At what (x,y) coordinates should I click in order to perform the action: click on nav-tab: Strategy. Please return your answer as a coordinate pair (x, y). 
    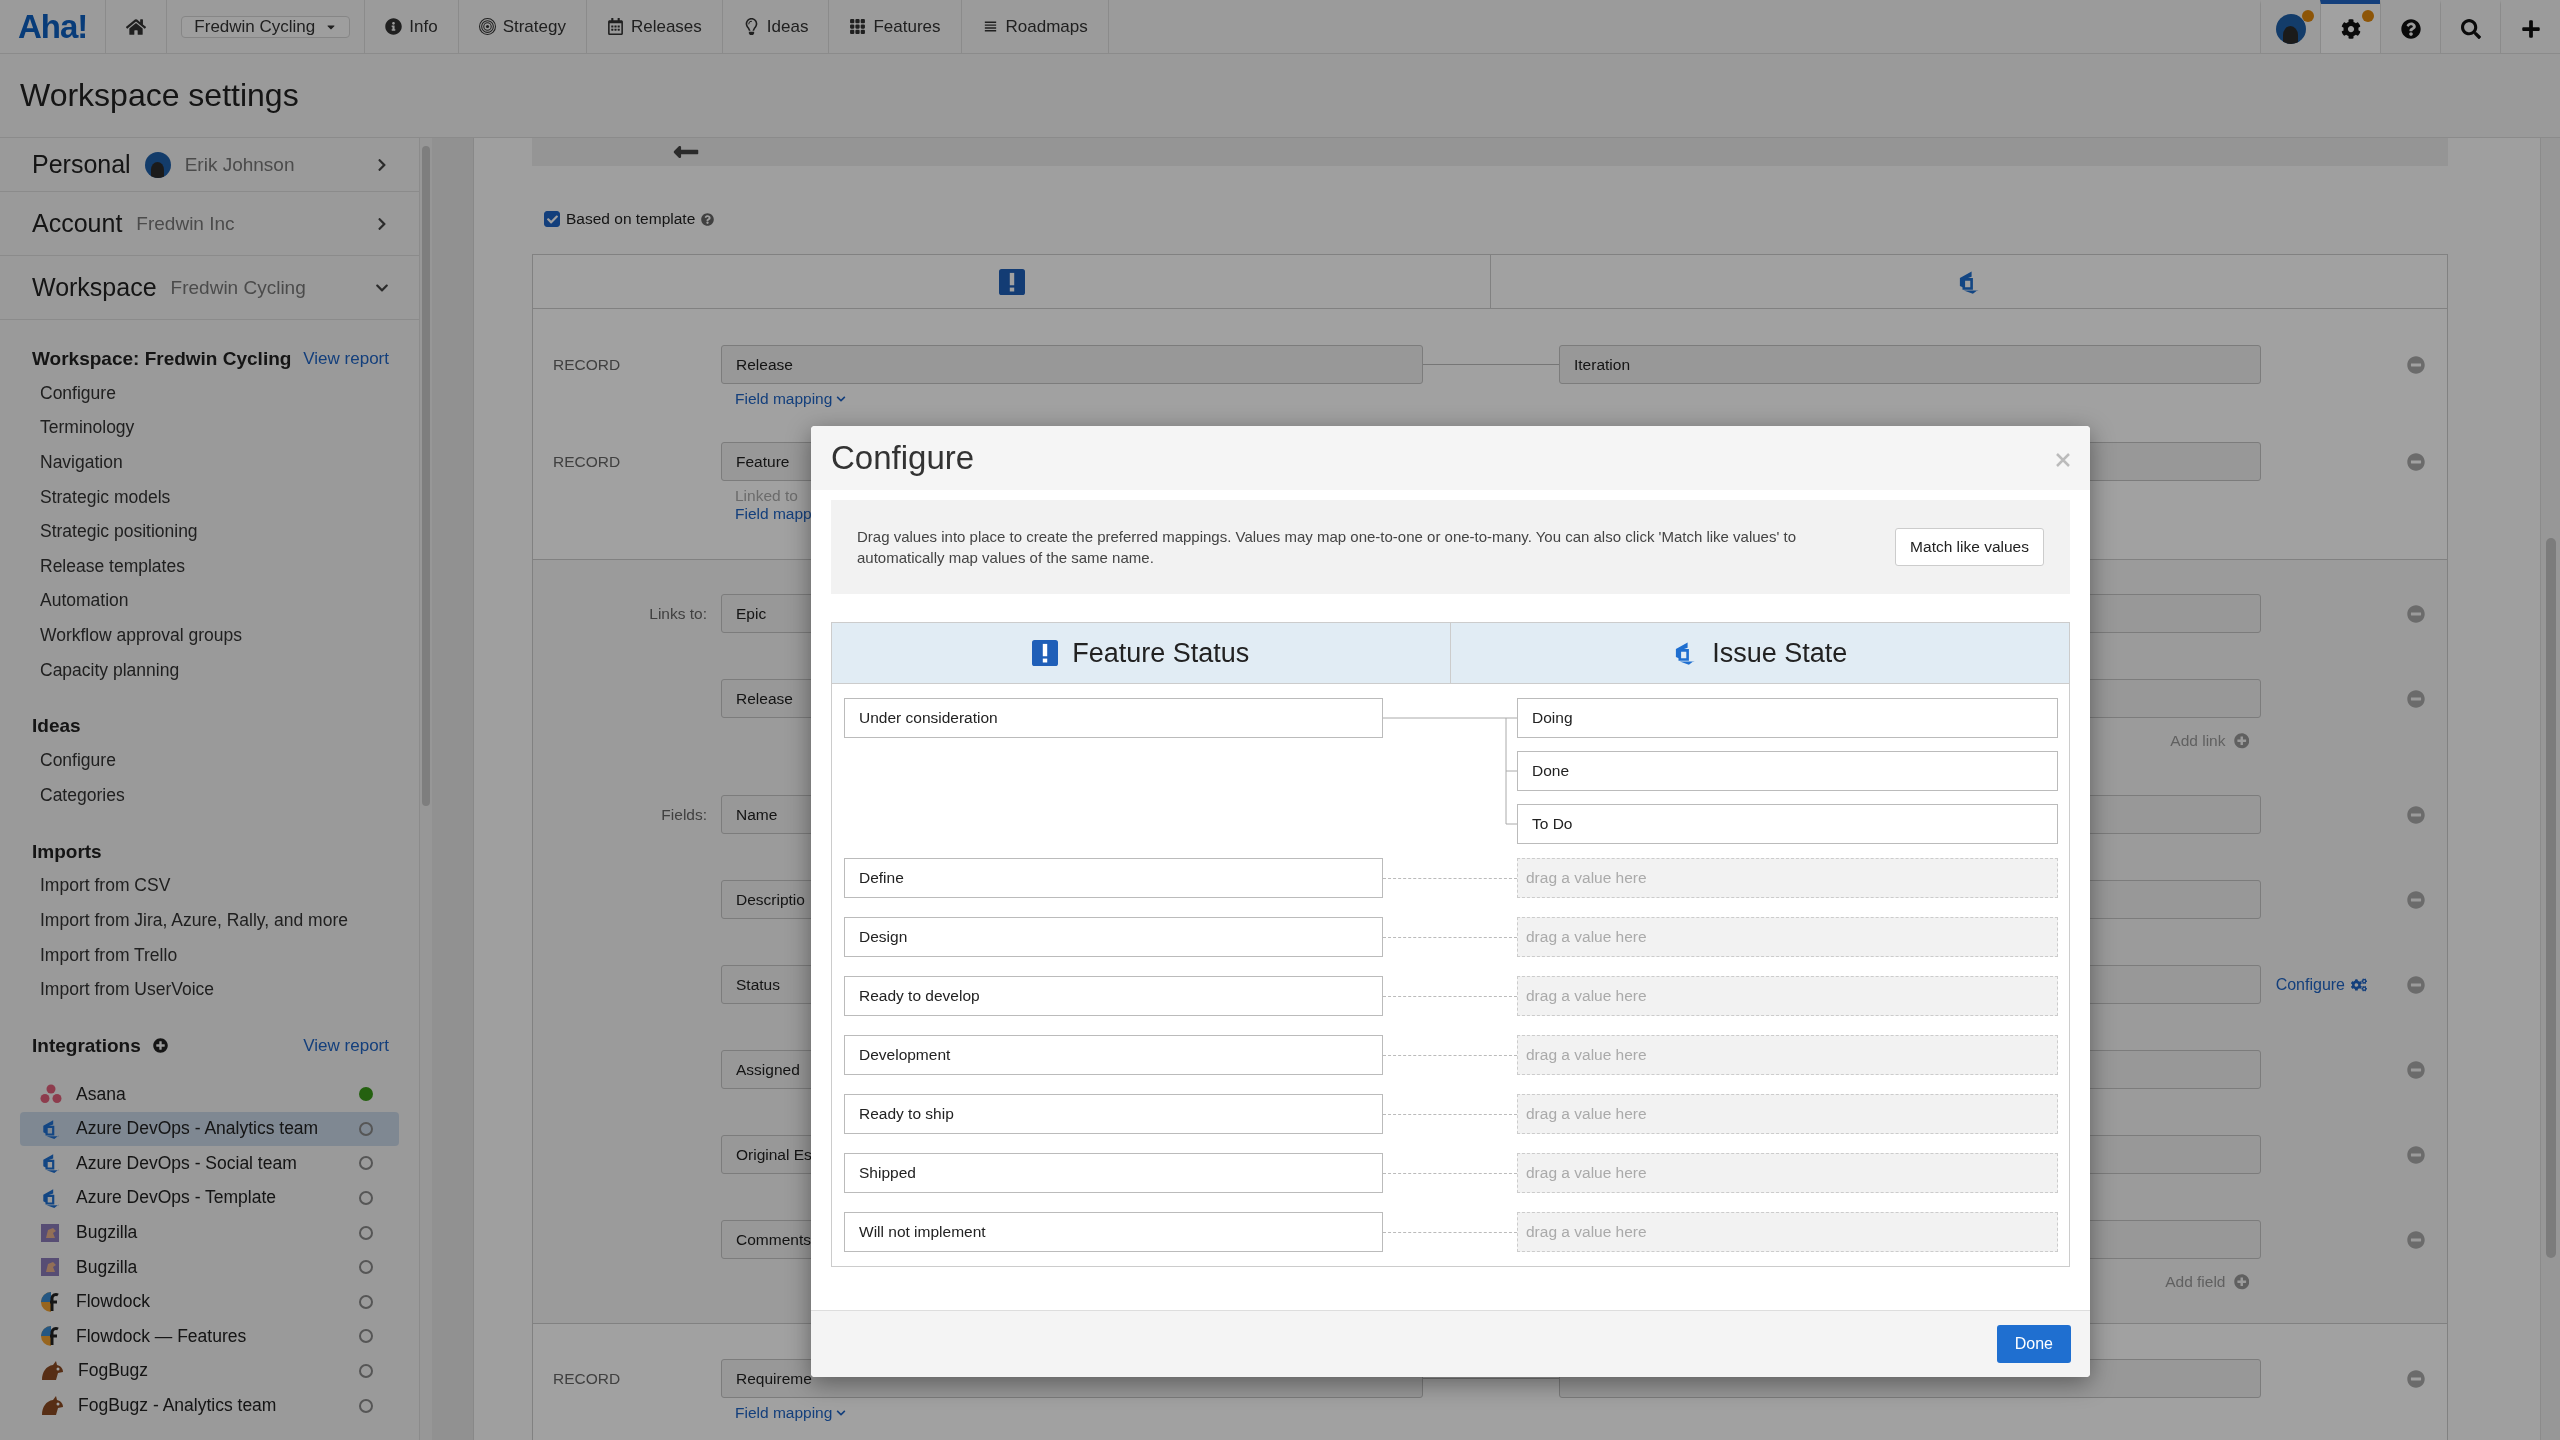
    Looking at the image, I should click on (522, 26).